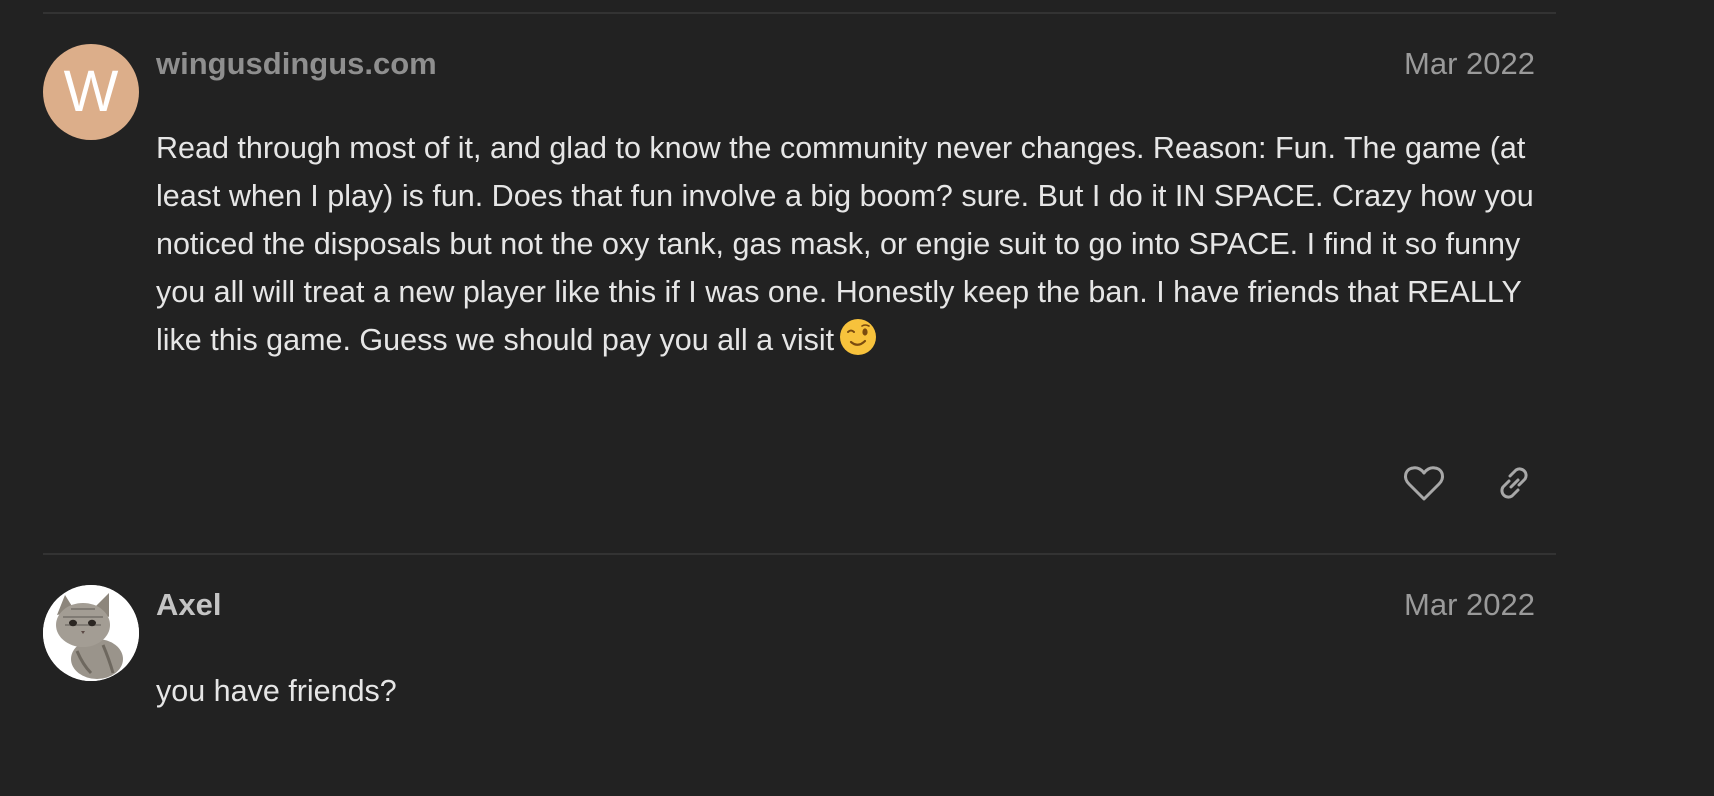 The height and width of the screenshot is (796, 1714). What do you see at coordinates (276, 691) in the screenshot?
I see `post-text: you have friends?` at bounding box center [276, 691].